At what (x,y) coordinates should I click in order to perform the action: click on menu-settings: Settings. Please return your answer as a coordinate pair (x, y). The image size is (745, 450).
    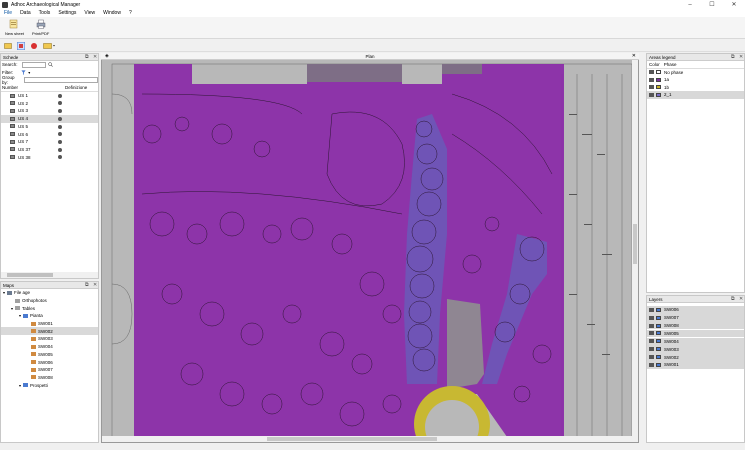
    Looking at the image, I should click on (67, 13).